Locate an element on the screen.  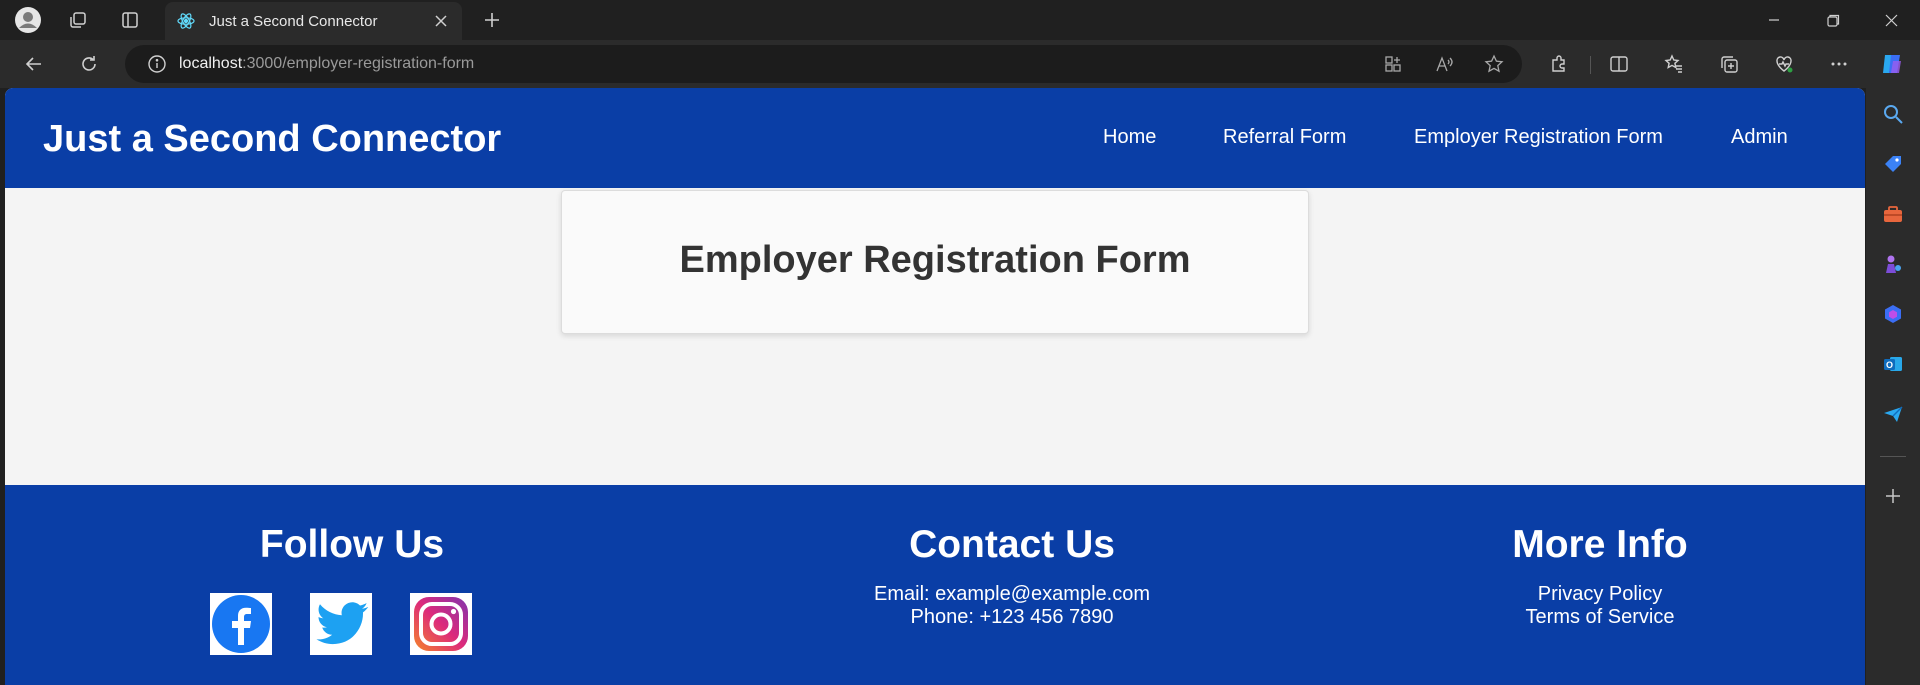
collections-icon is located at coordinates (1729, 64).